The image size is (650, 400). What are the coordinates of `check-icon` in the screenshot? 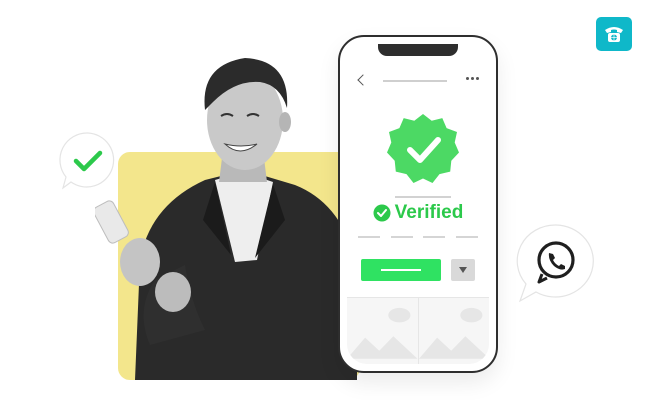 It's located at (87, 161).